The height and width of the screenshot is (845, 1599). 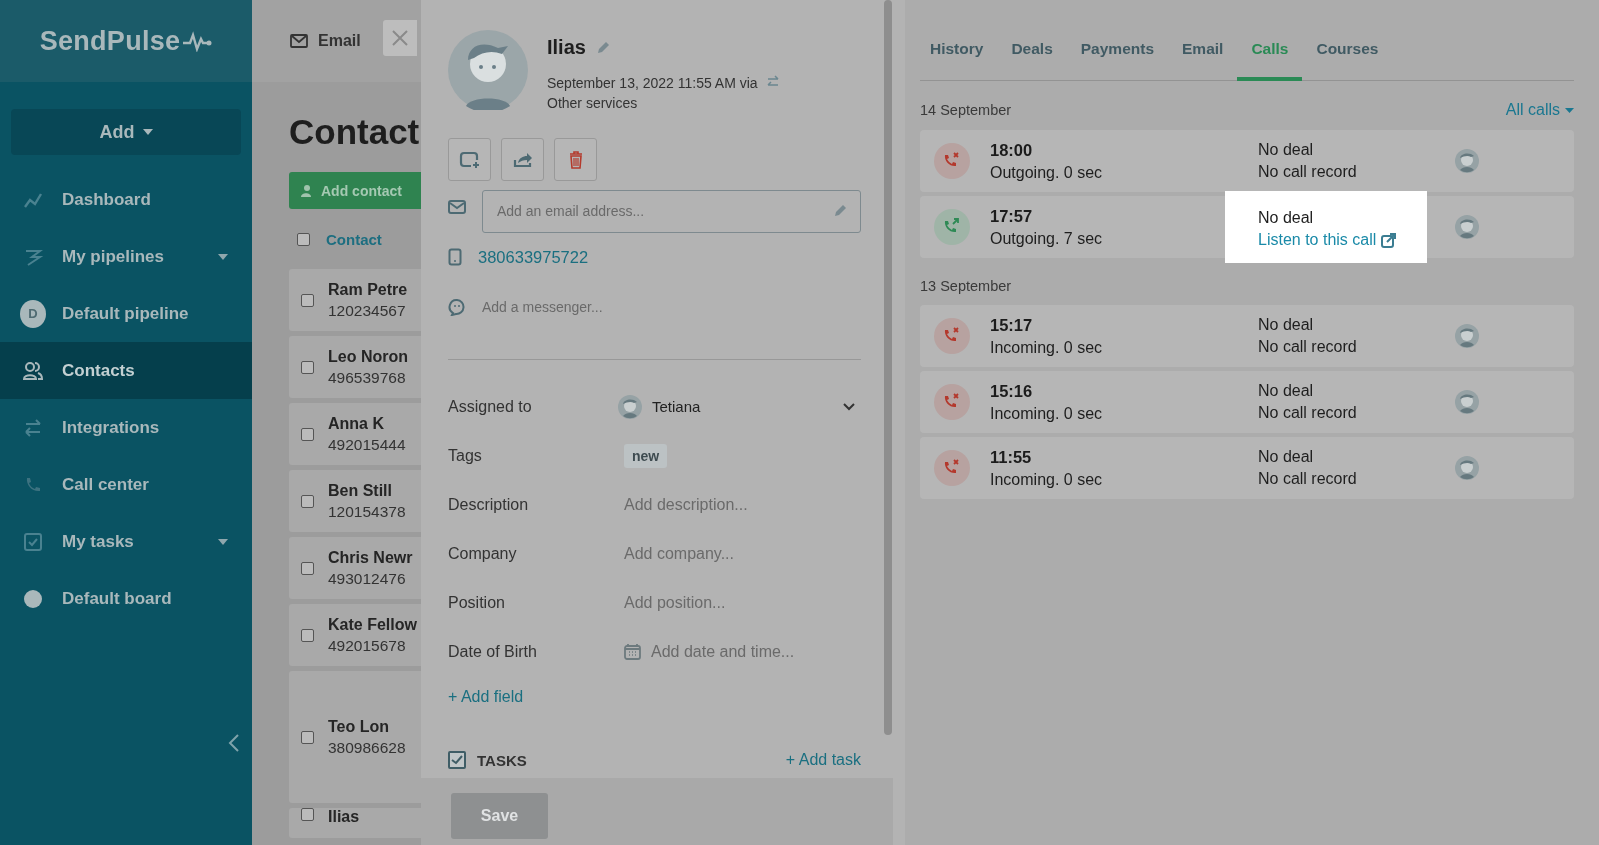 What do you see at coordinates (354, 239) in the screenshot?
I see `column-header: Contact` at bounding box center [354, 239].